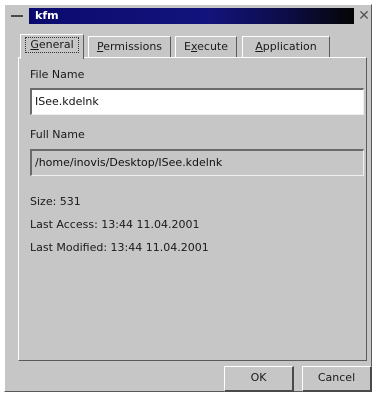 This screenshot has height=394, width=376. Describe the element at coordinates (364, 16) in the screenshot. I see `close-icon: ✕` at that location.